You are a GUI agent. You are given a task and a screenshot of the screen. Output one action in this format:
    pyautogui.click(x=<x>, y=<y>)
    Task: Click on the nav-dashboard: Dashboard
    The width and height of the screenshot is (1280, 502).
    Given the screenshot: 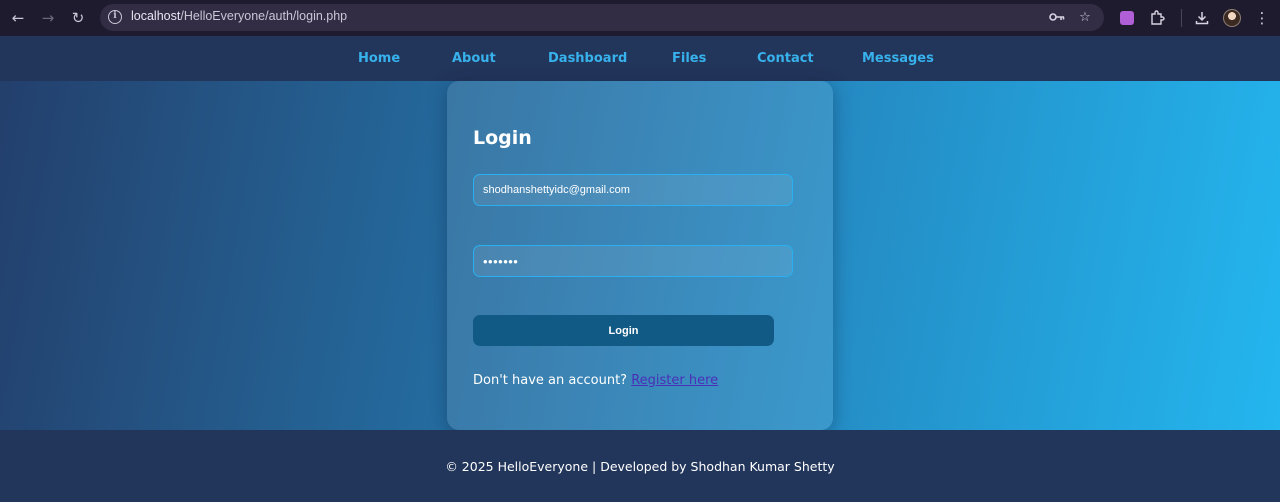 What is the action you would take?
    pyautogui.click(x=587, y=58)
    